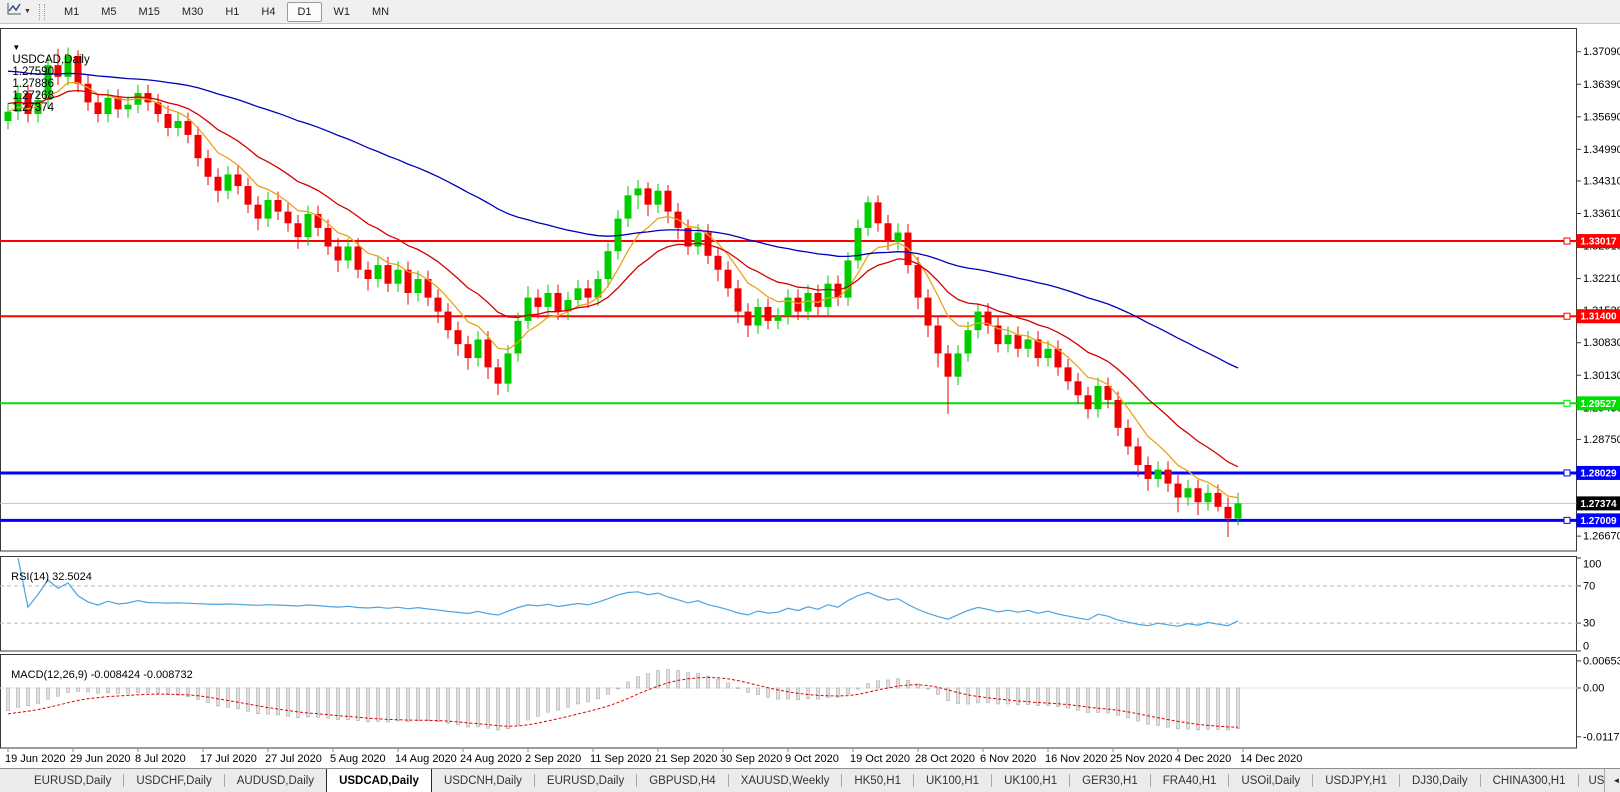 The width and height of the screenshot is (1620, 792). Describe the element at coordinates (71, 12) in the screenshot. I see `timeframe-m1: M1` at that location.